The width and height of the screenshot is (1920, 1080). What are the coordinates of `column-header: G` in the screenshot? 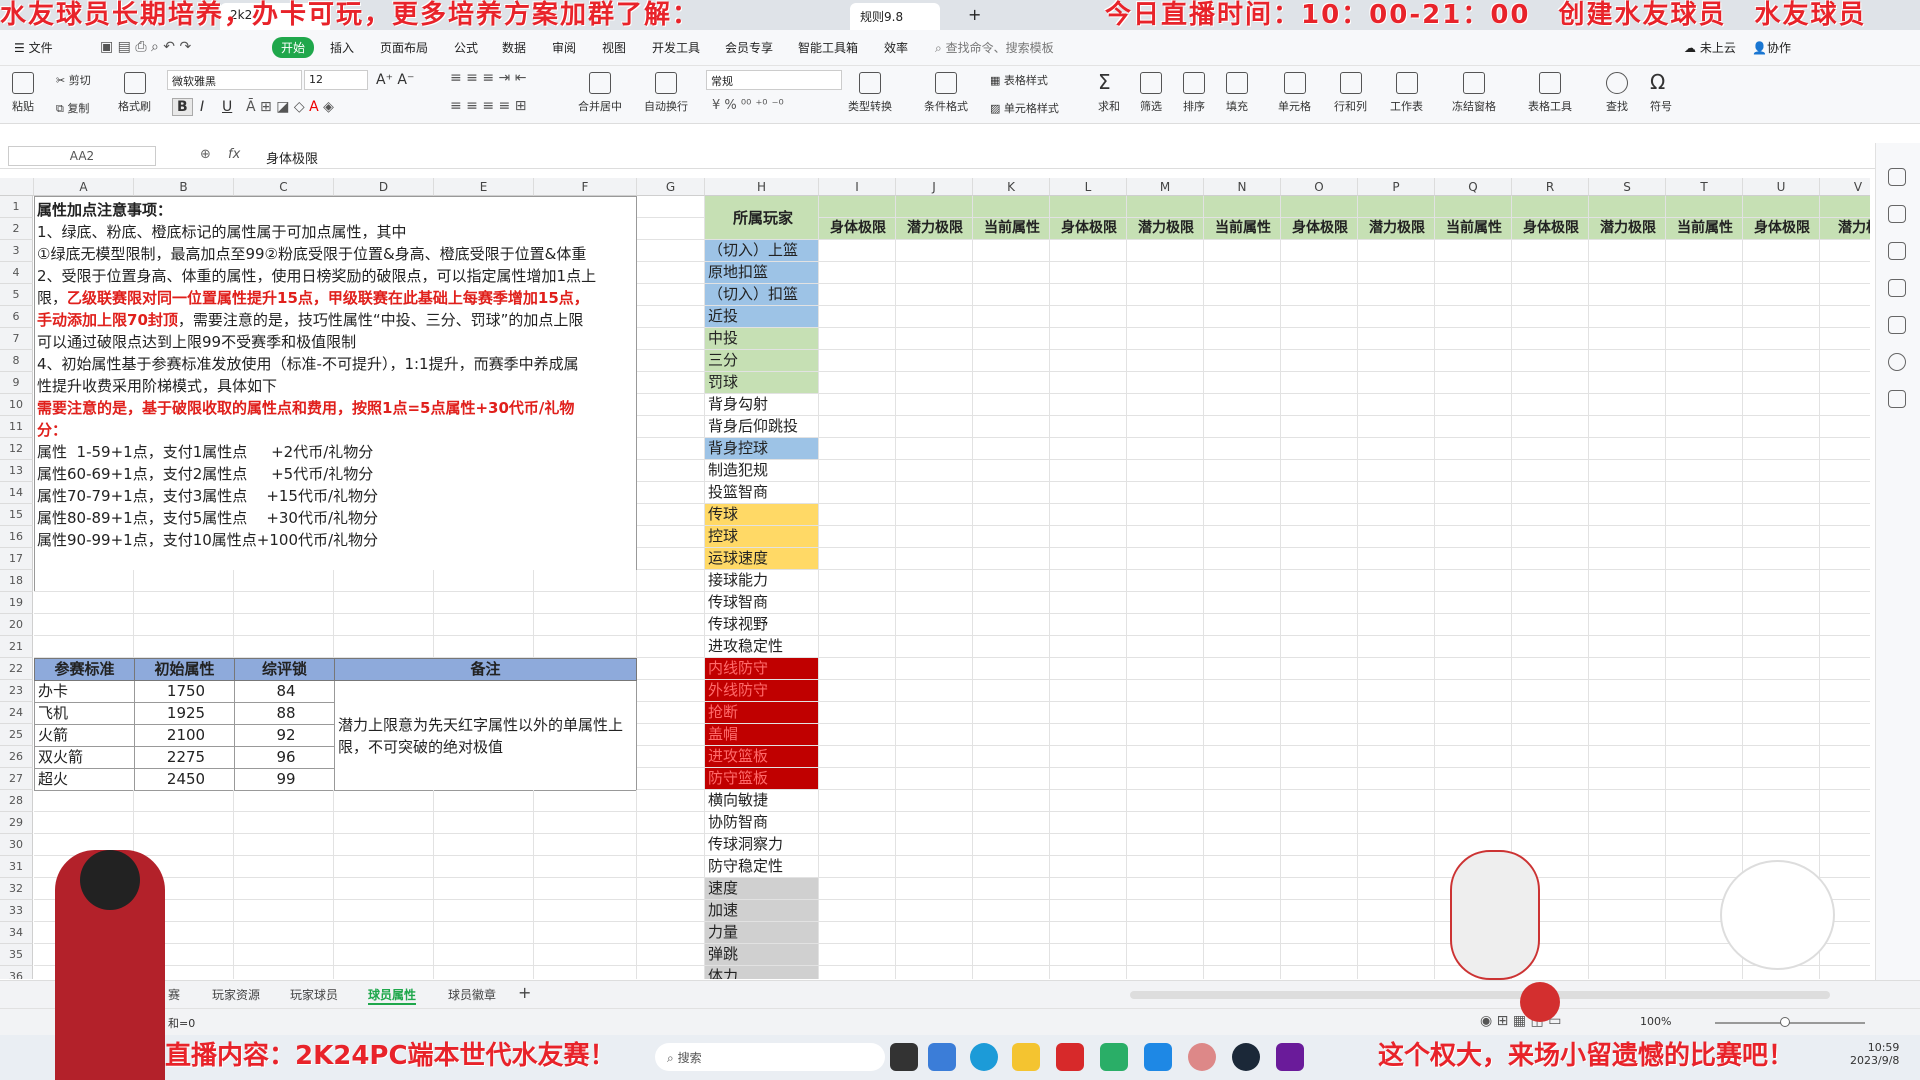 It's located at (671, 187).